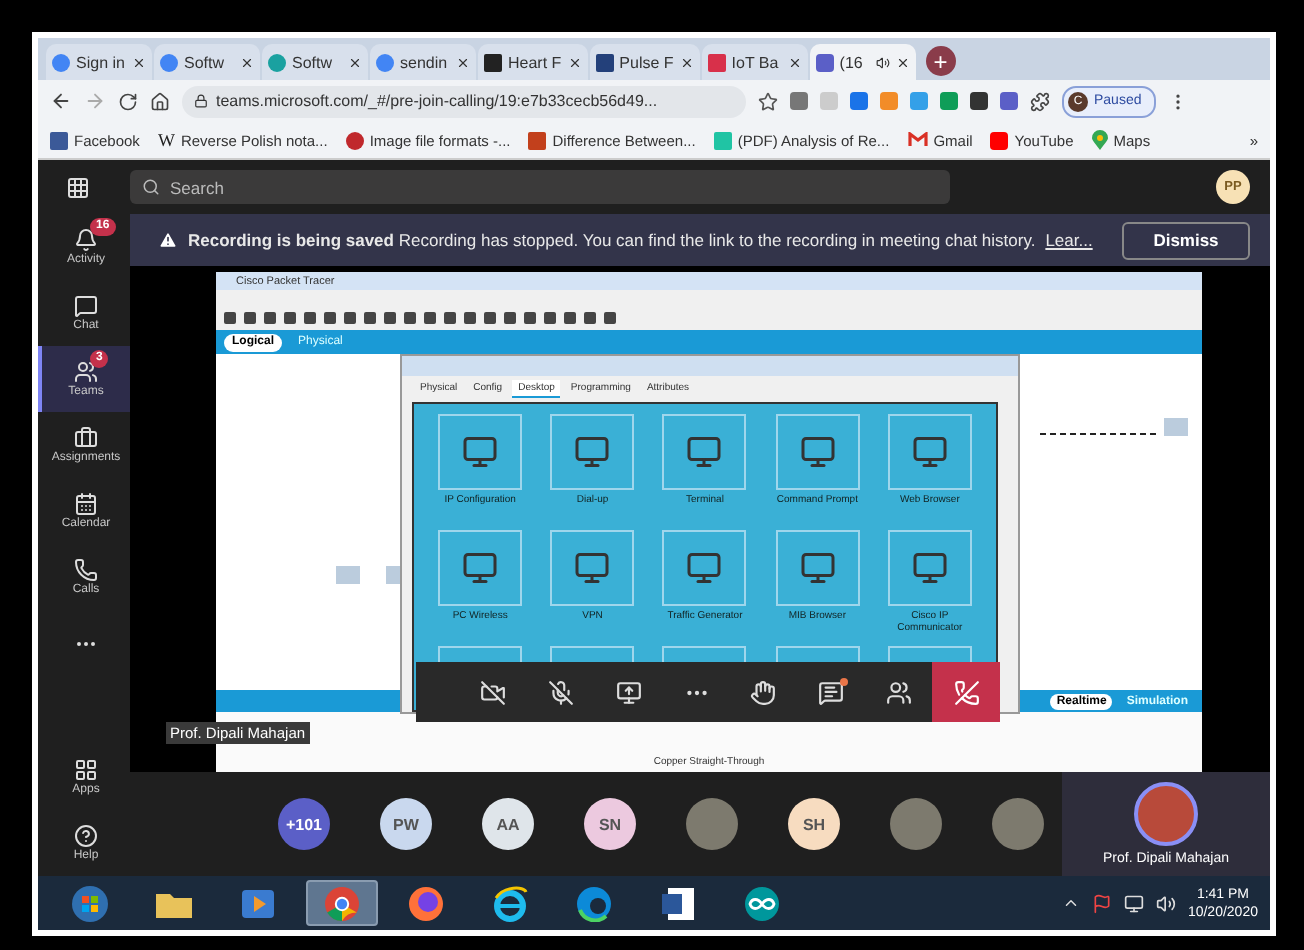 The width and height of the screenshot is (1304, 950). What do you see at coordinates (678, 903) in the screenshot?
I see `document-icon` at bounding box center [678, 903].